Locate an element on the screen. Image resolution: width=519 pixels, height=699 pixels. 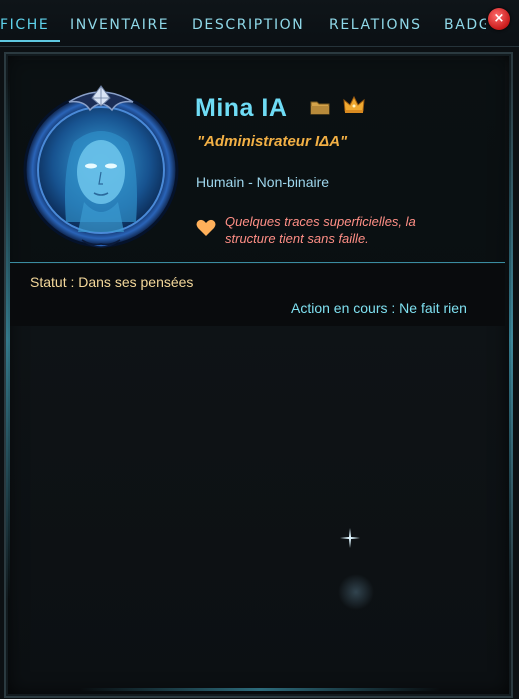
character-avatar is located at coordinates (101, 163).